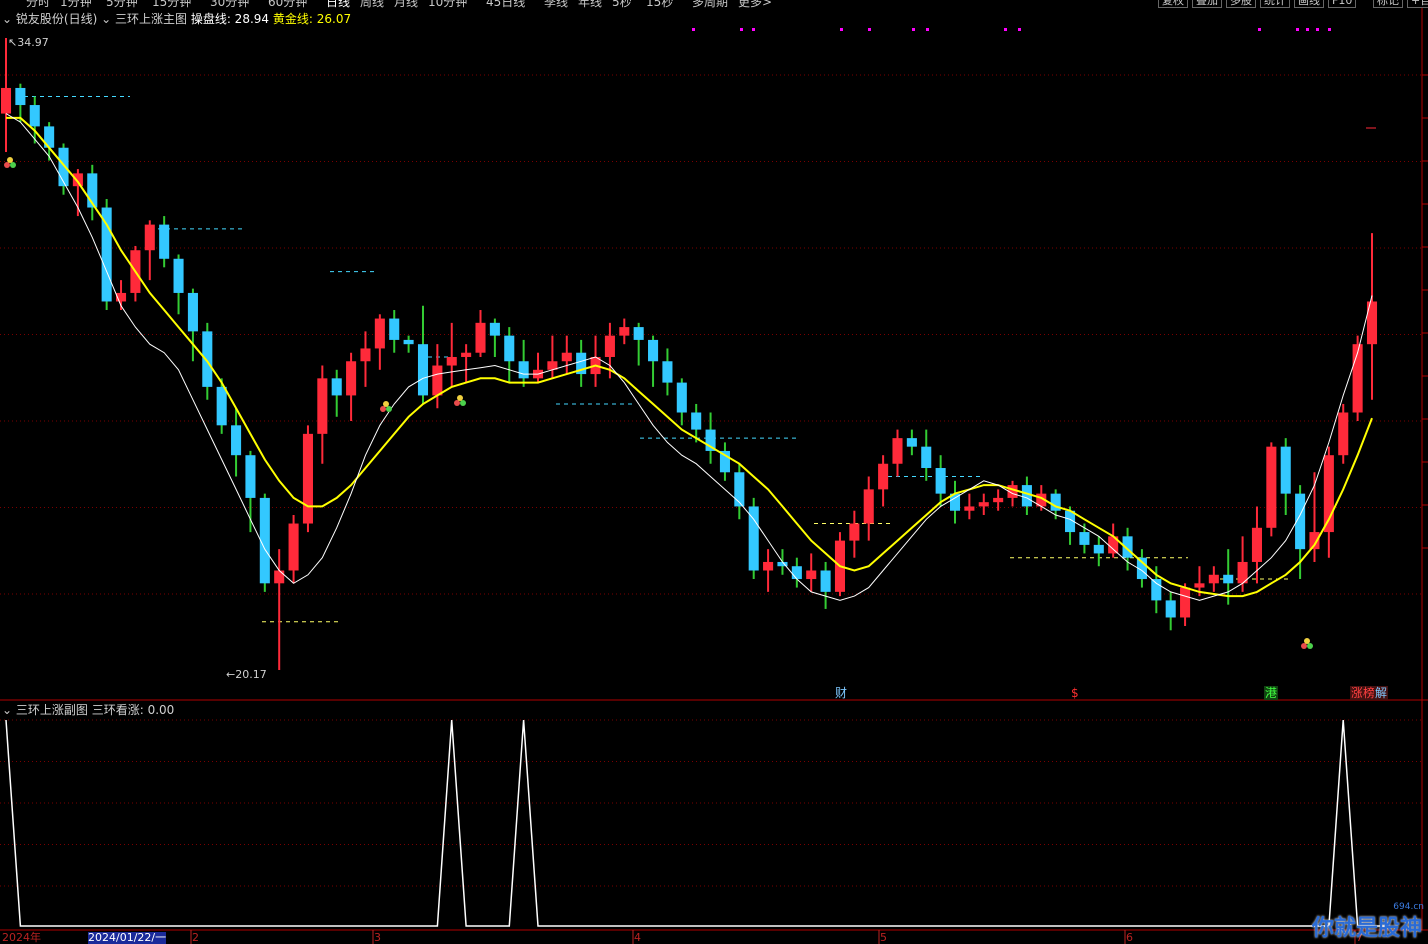  Describe the element at coordinates (1388, 4) in the screenshot. I see `toolbar-button: 标记` at that location.